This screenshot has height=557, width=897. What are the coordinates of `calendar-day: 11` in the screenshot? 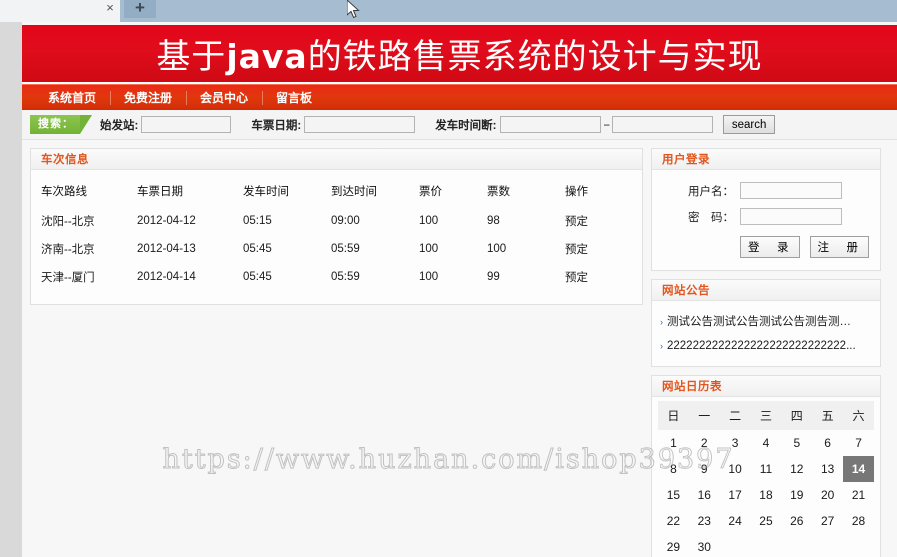 It's located at (766, 469).